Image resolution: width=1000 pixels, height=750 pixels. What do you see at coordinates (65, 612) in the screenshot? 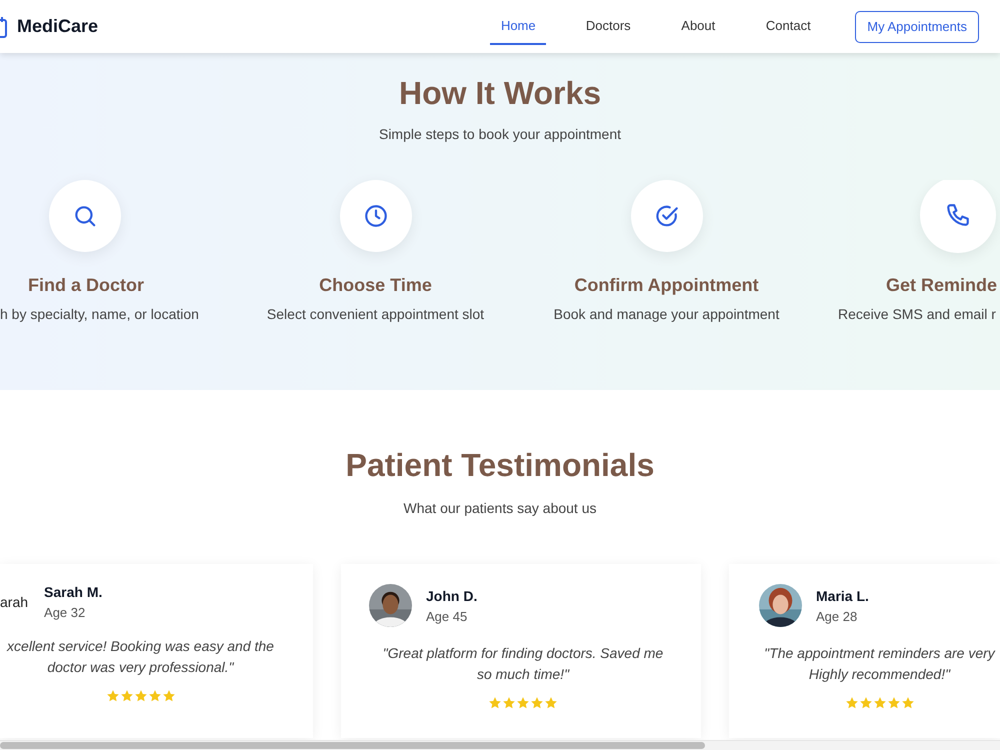
I see `patient-age: Age 32` at bounding box center [65, 612].